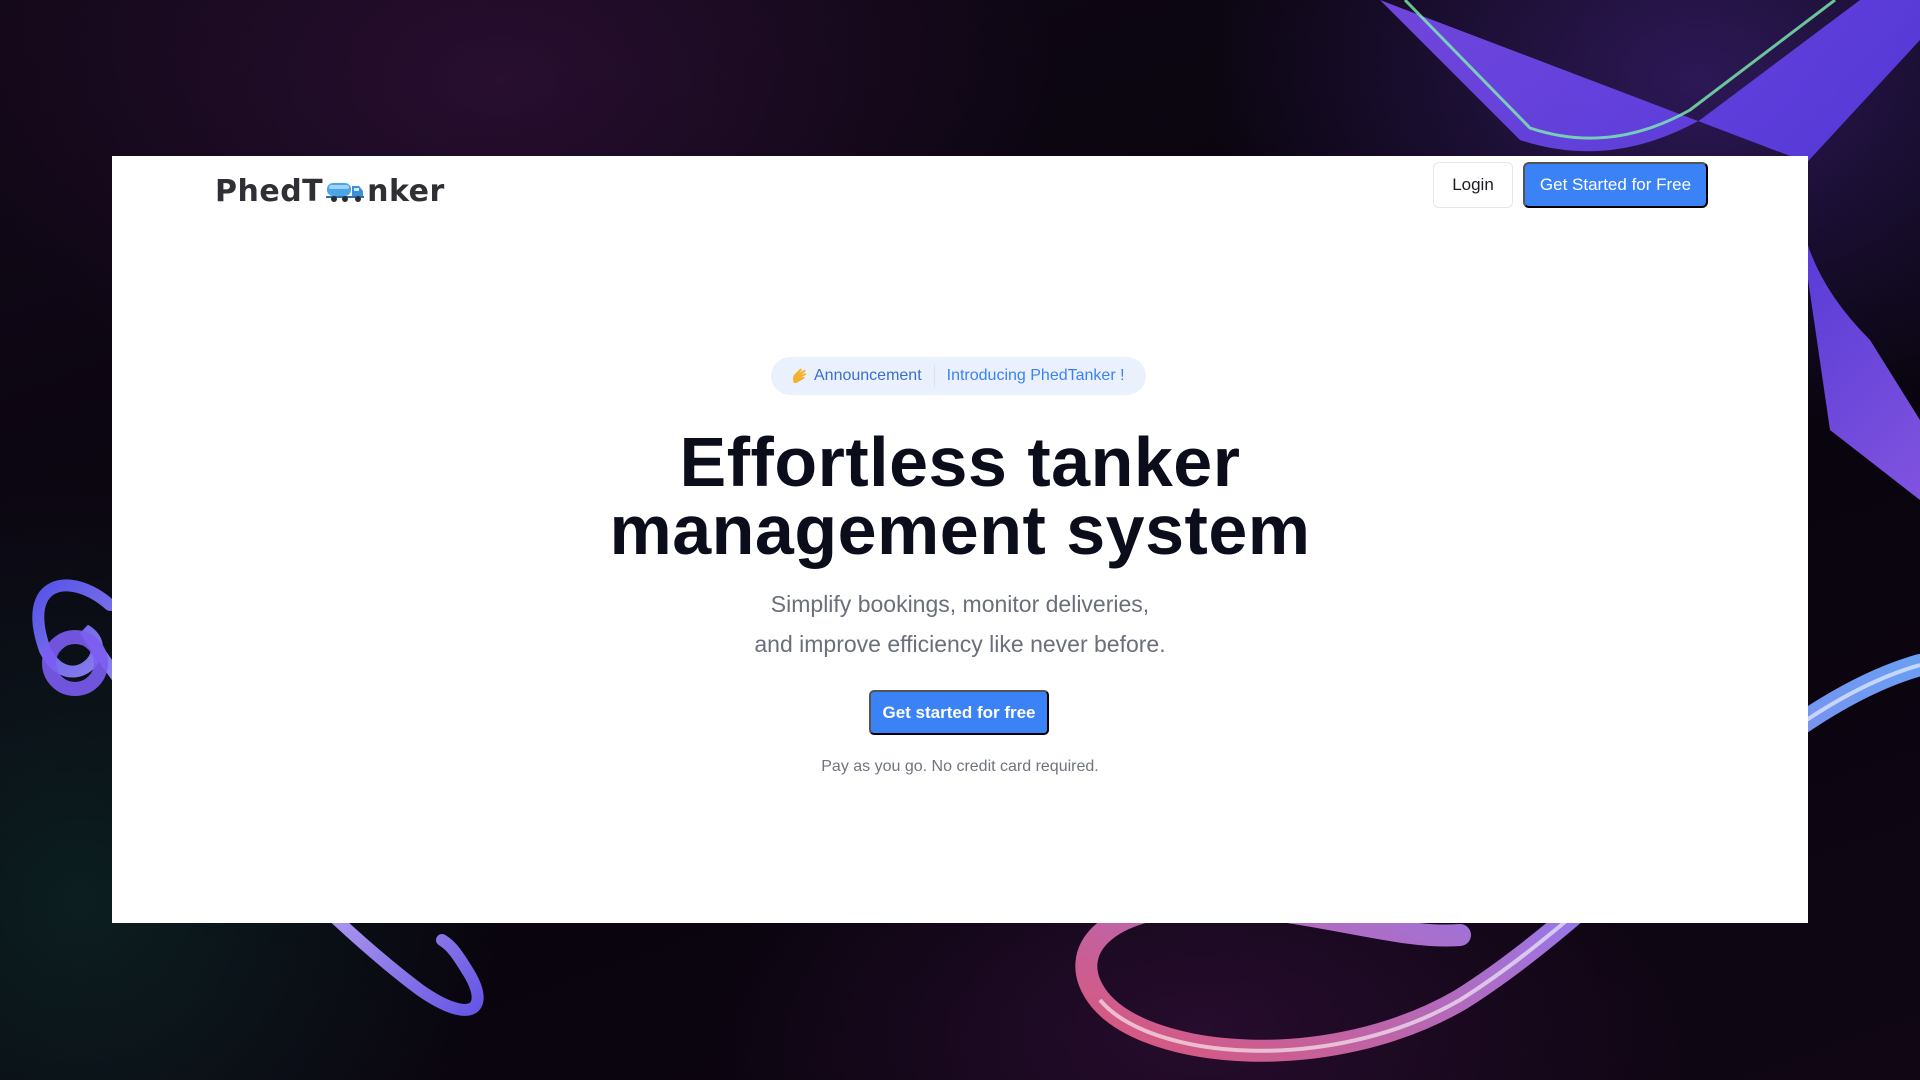  What do you see at coordinates (959, 712) in the screenshot?
I see `get-started-hero-button: Get started for free` at bounding box center [959, 712].